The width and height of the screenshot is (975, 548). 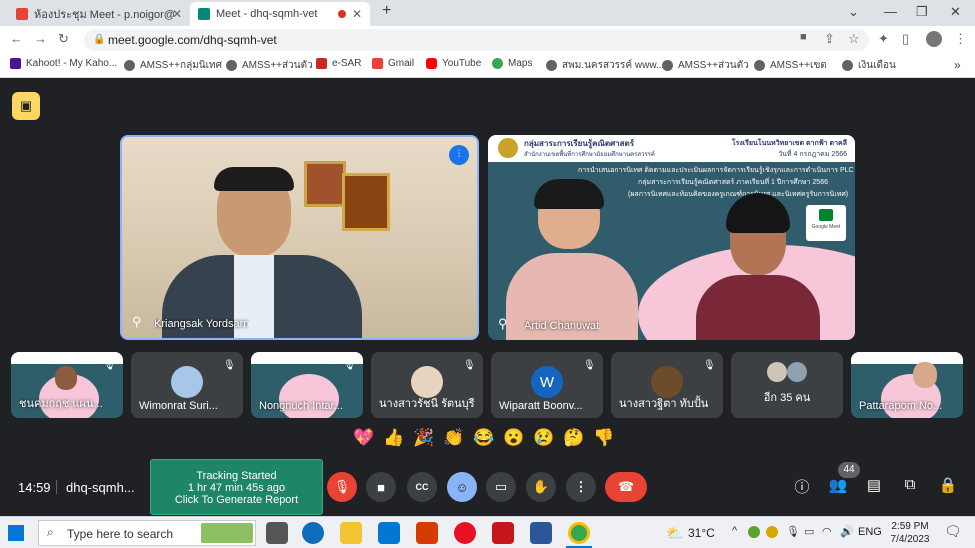 I want to click on people-icon: 👥, so click(x=838, y=488).